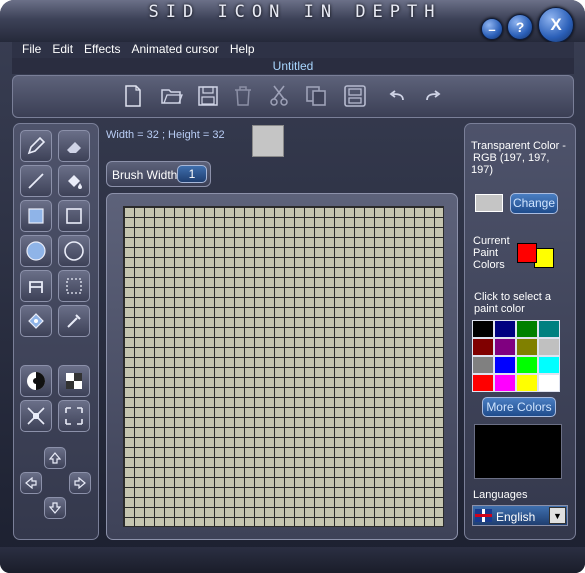 Image resolution: width=585 pixels, height=573 pixels. What do you see at coordinates (293, 96) in the screenshot?
I see `toolbar` at bounding box center [293, 96].